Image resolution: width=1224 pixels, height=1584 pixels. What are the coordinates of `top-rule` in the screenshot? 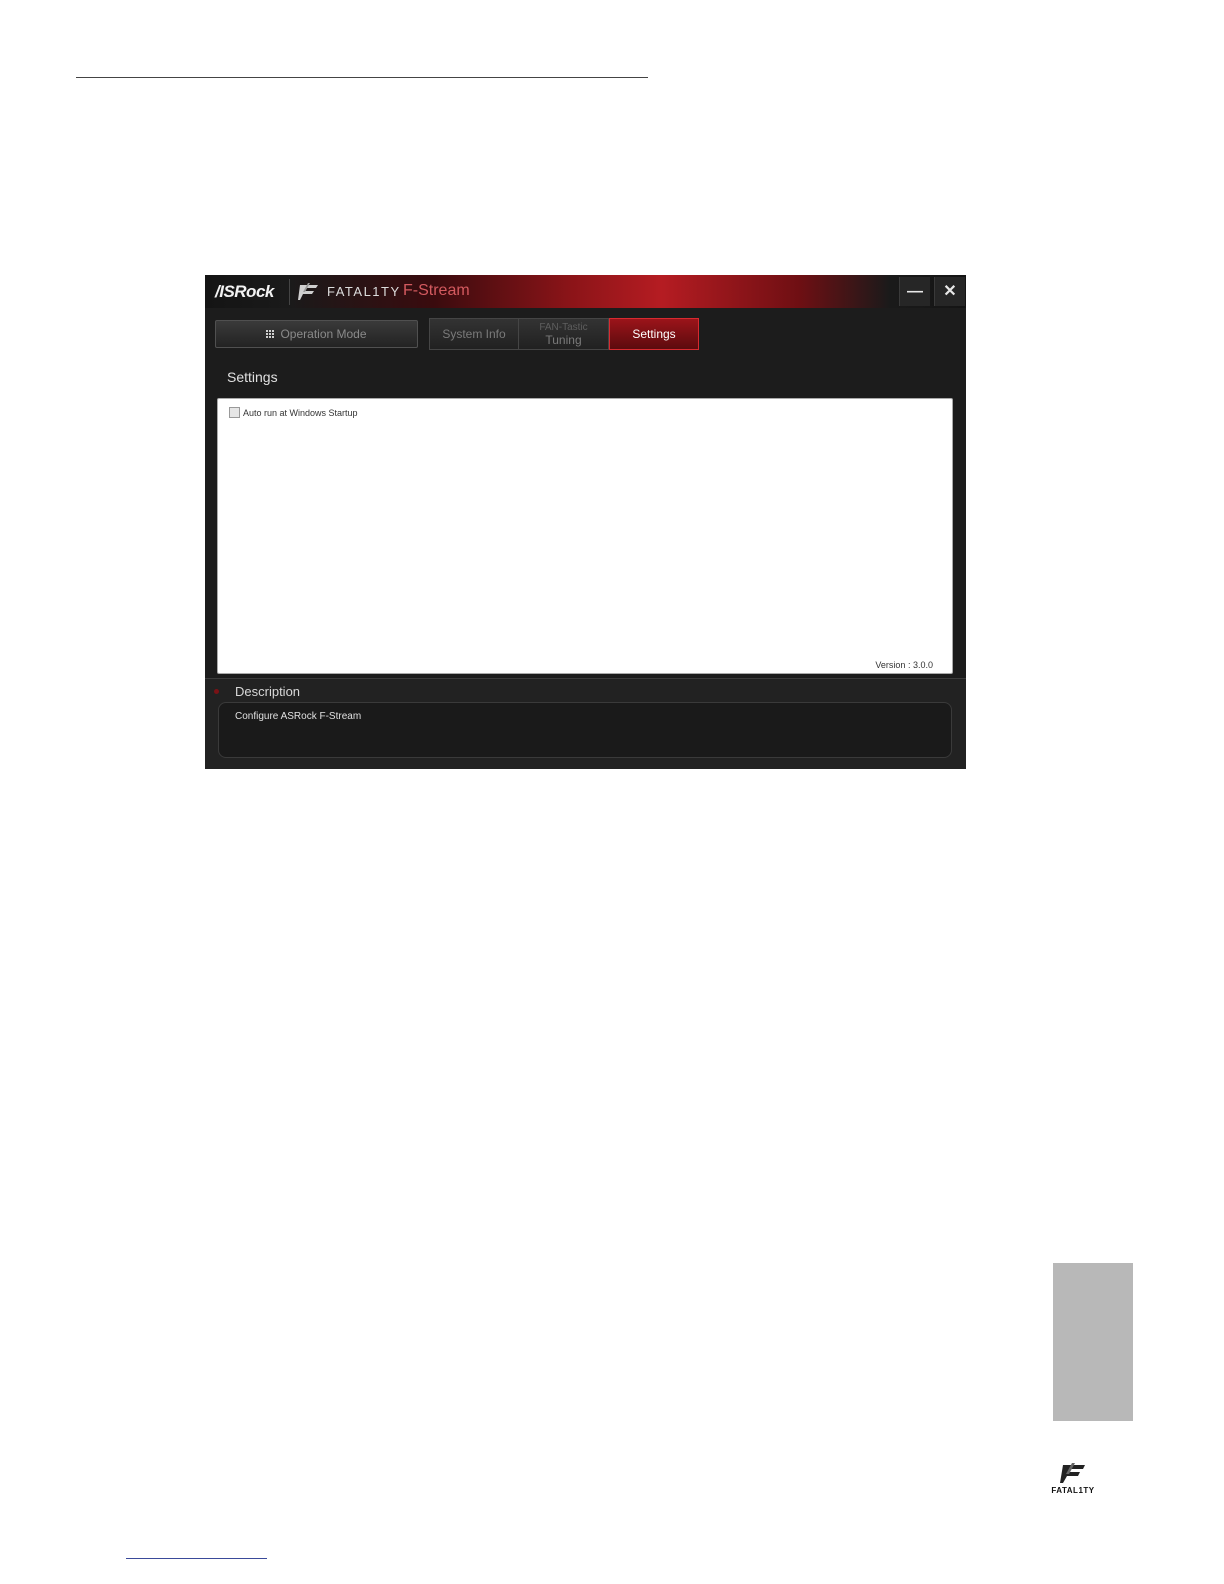 It's located at (362, 77).